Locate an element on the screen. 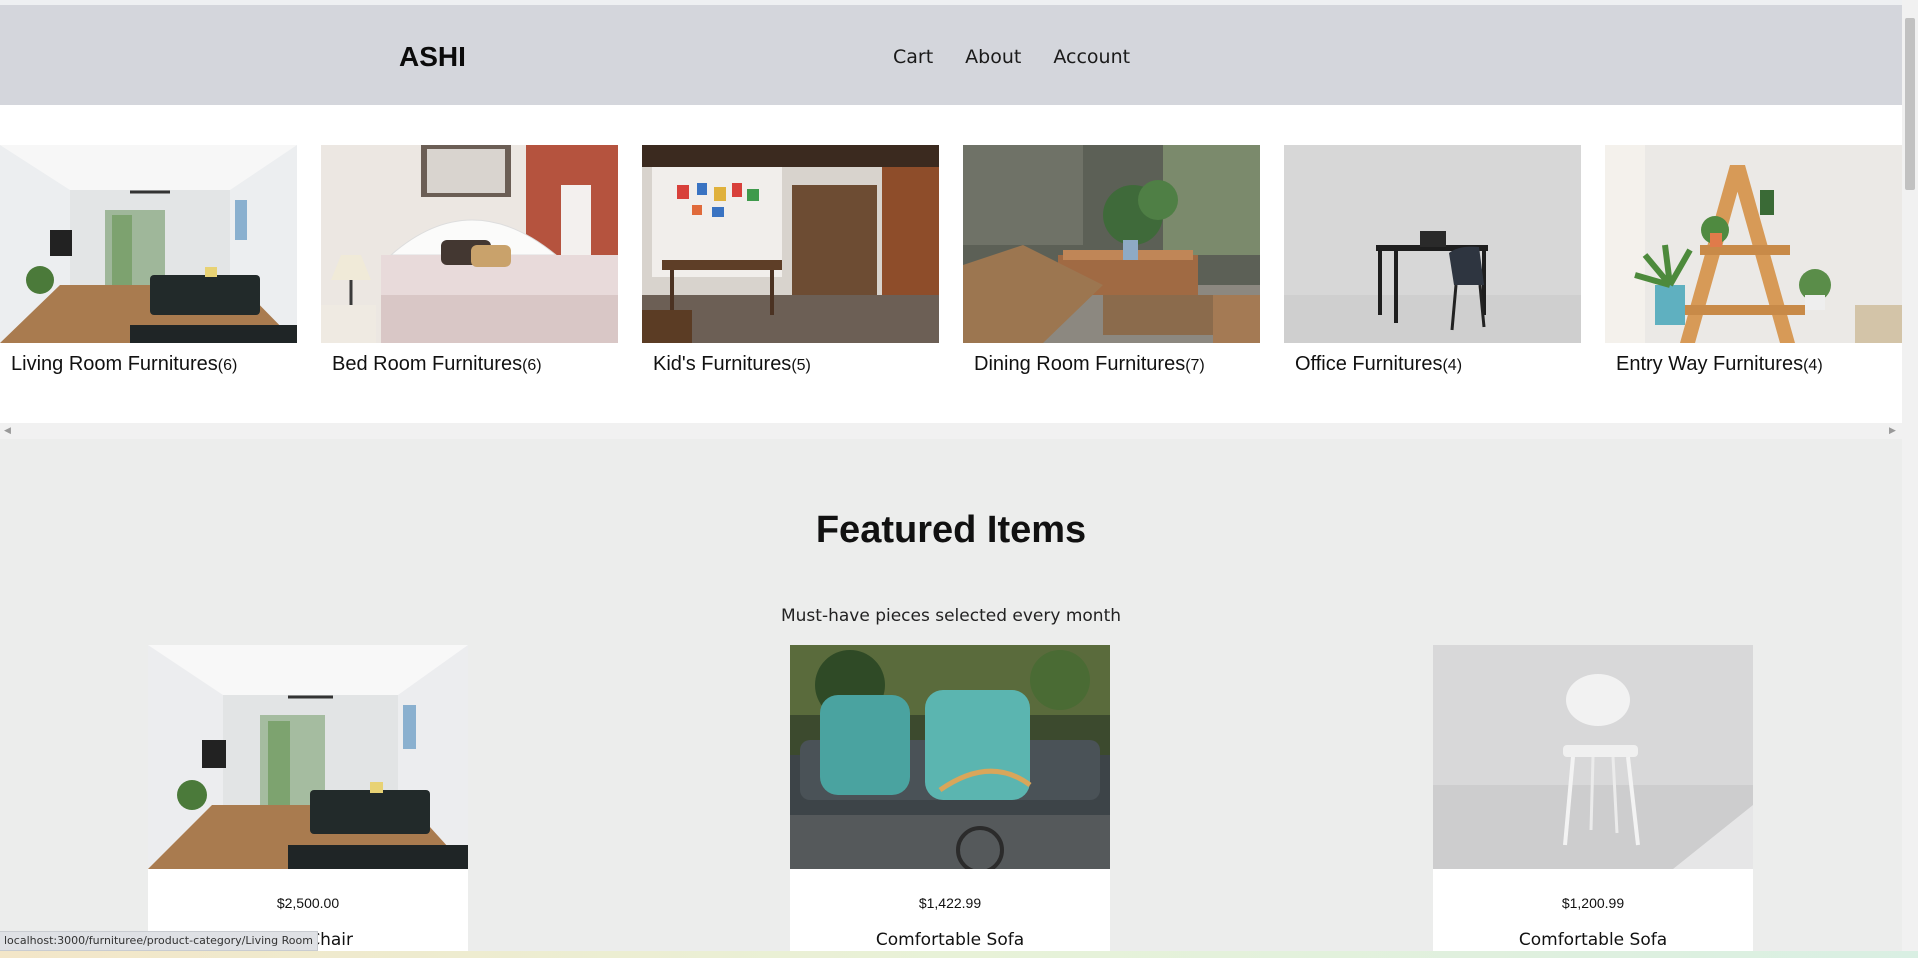 This screenshot has width=1918, height=958. product-card: $1,422.99 Comfortable Sofa is located at coordinates (950, 801).